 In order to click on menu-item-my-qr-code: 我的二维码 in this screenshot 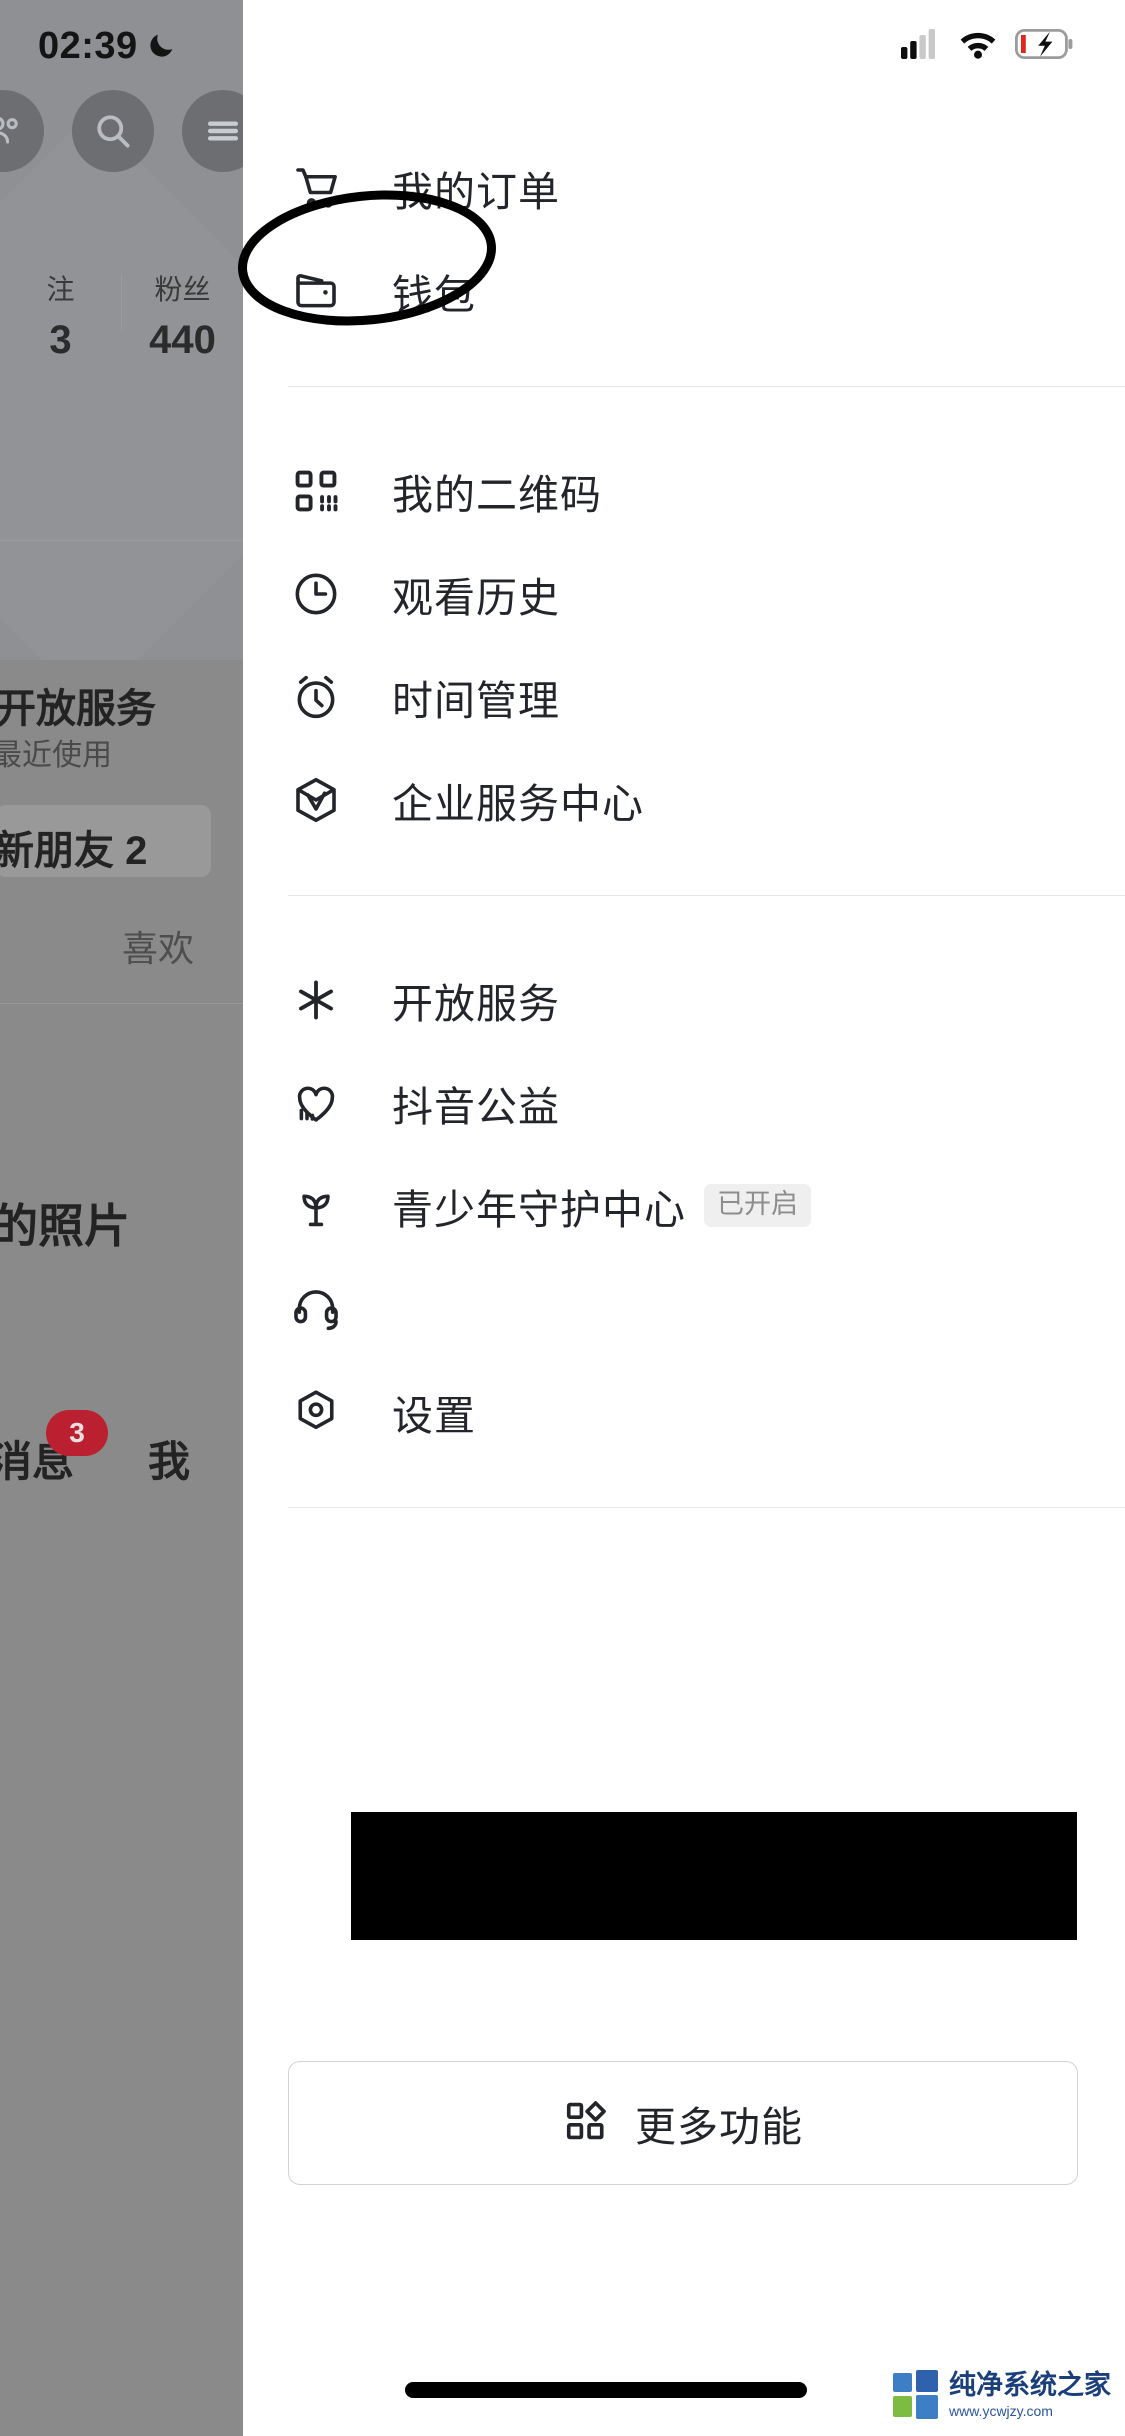, I will do `click(684, 490)`.